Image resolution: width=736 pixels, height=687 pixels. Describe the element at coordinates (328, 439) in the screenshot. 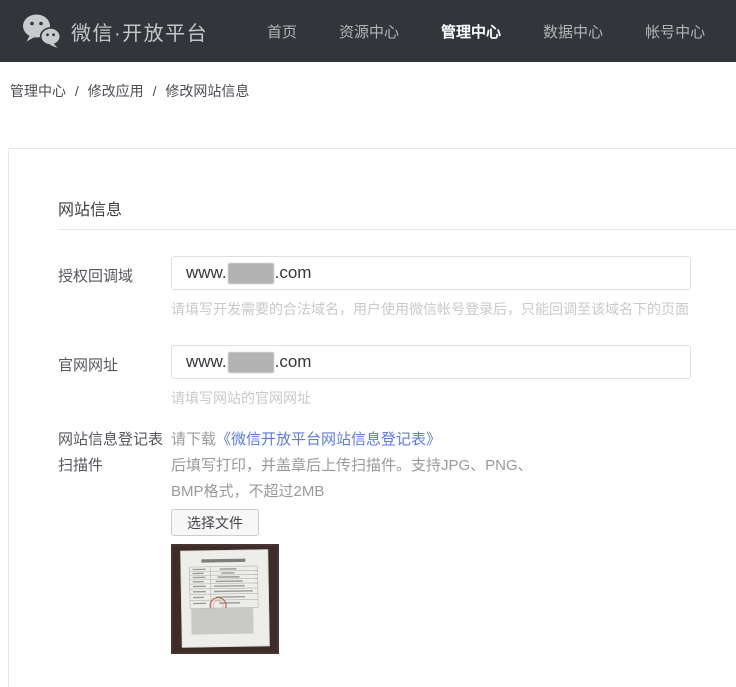

I see `registration-form-download-link: 《微信开放平台网站信息登记表》` at that location.